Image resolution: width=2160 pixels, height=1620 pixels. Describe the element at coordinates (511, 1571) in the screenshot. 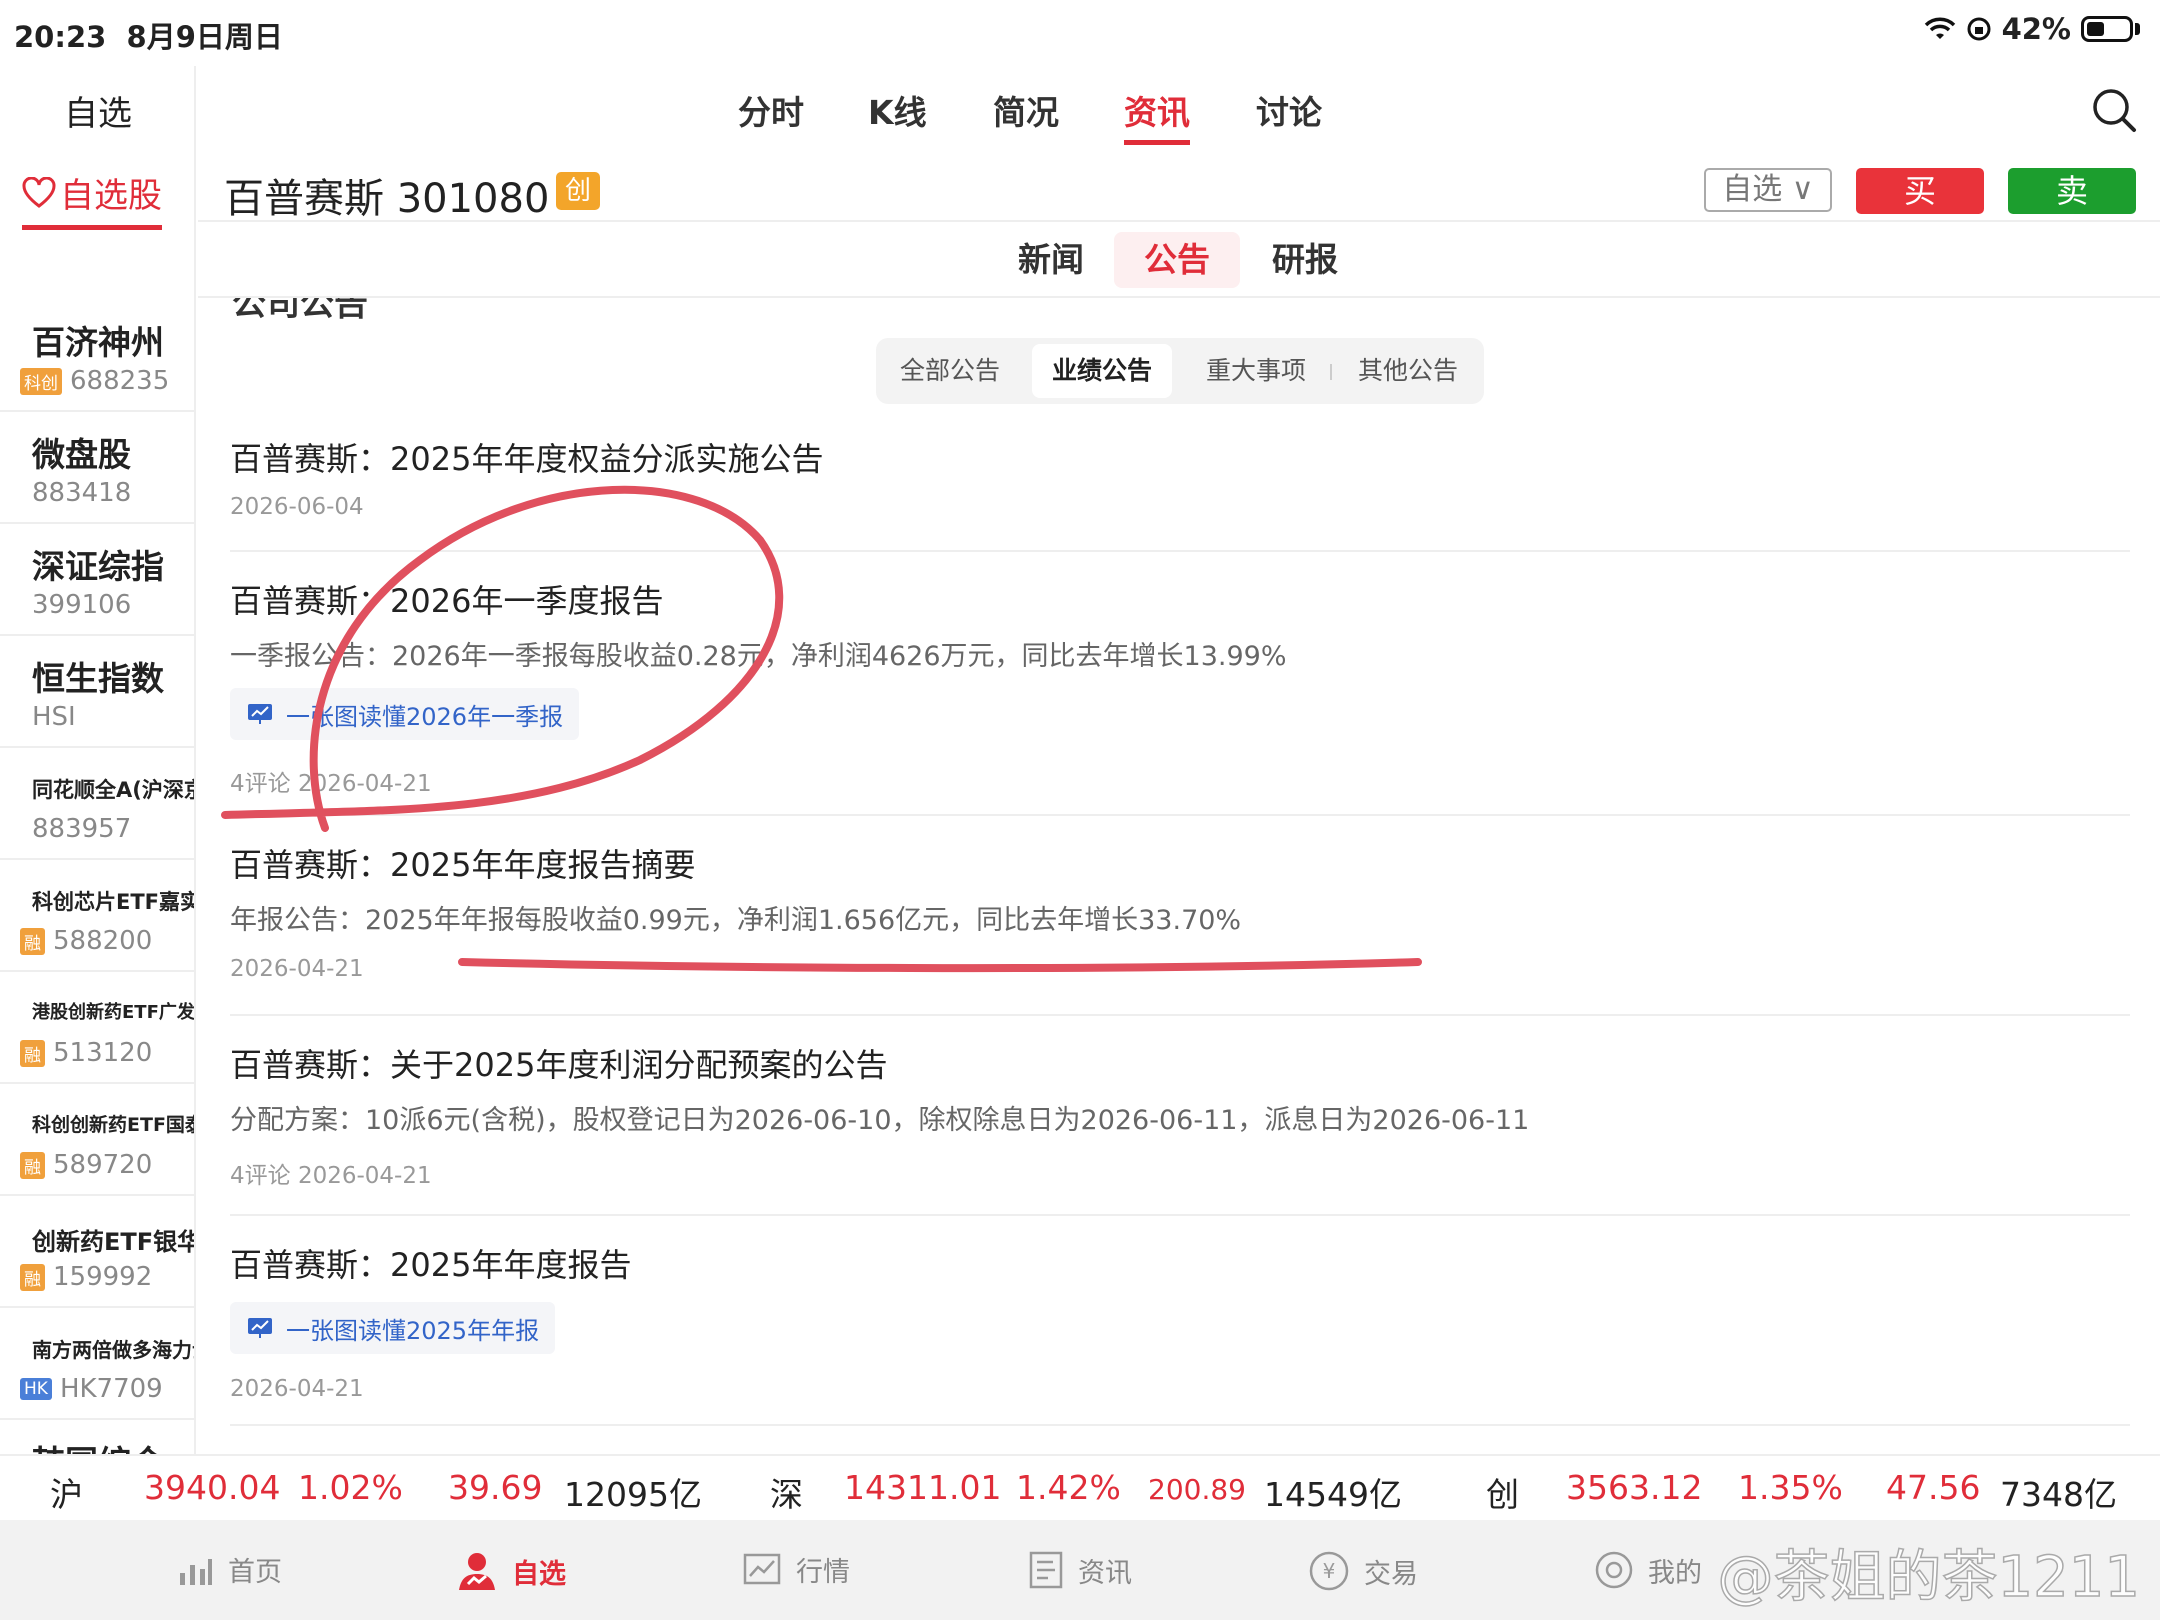

I see `nav-watchlist: 自选` at that location.